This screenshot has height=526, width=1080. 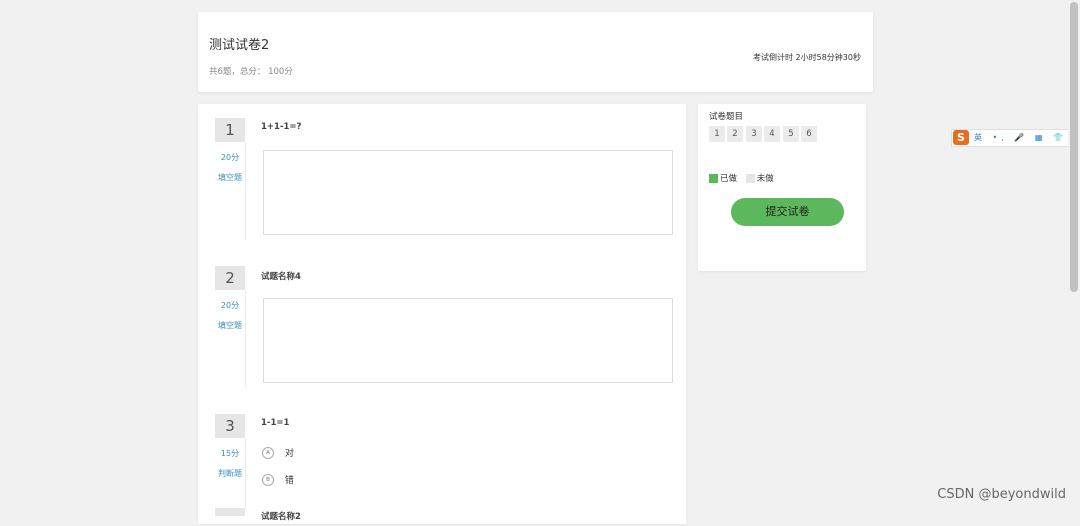 I want to click on ime-toolbar: S 英 •, 🎤 ▦ 👕 ☁ ▦ ✲, so click(x=1015, y=138).